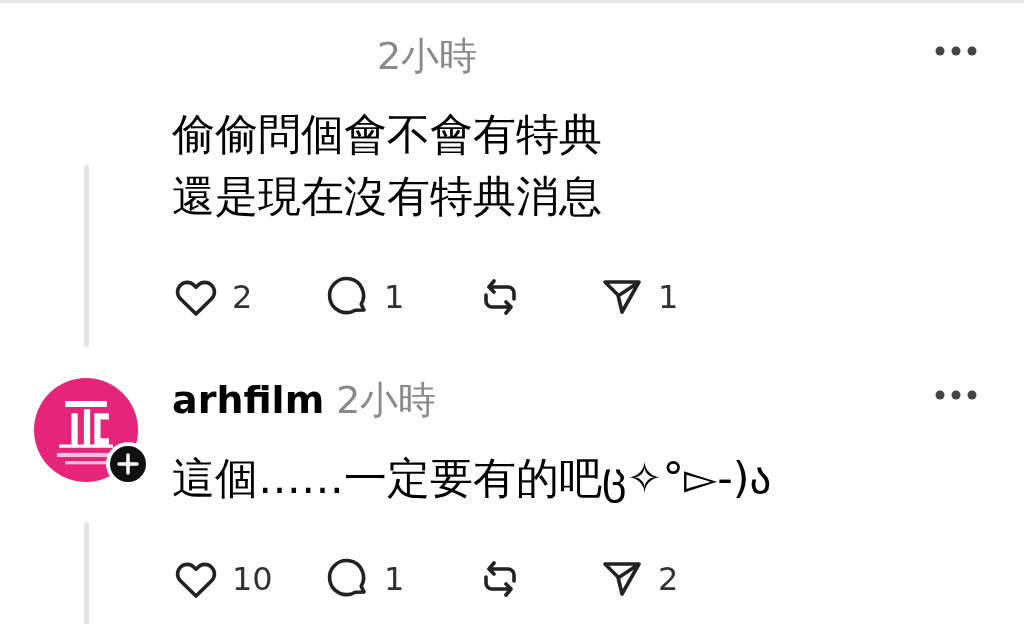  What do you see at coordinates (248, 400) in the screenshot?
I see `username: arhfilm` at bounding box center [248, 400].